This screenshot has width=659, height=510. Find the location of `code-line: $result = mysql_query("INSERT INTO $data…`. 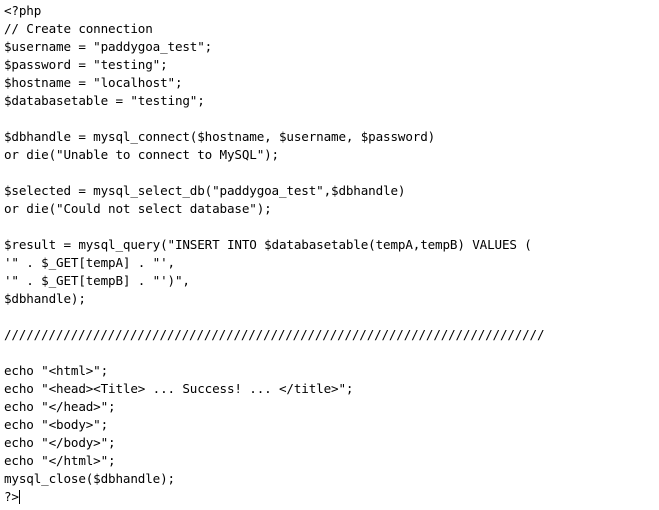

code-line: $result = mysql_query("INSERT INTO $data… is located at coordinates (268, 244).